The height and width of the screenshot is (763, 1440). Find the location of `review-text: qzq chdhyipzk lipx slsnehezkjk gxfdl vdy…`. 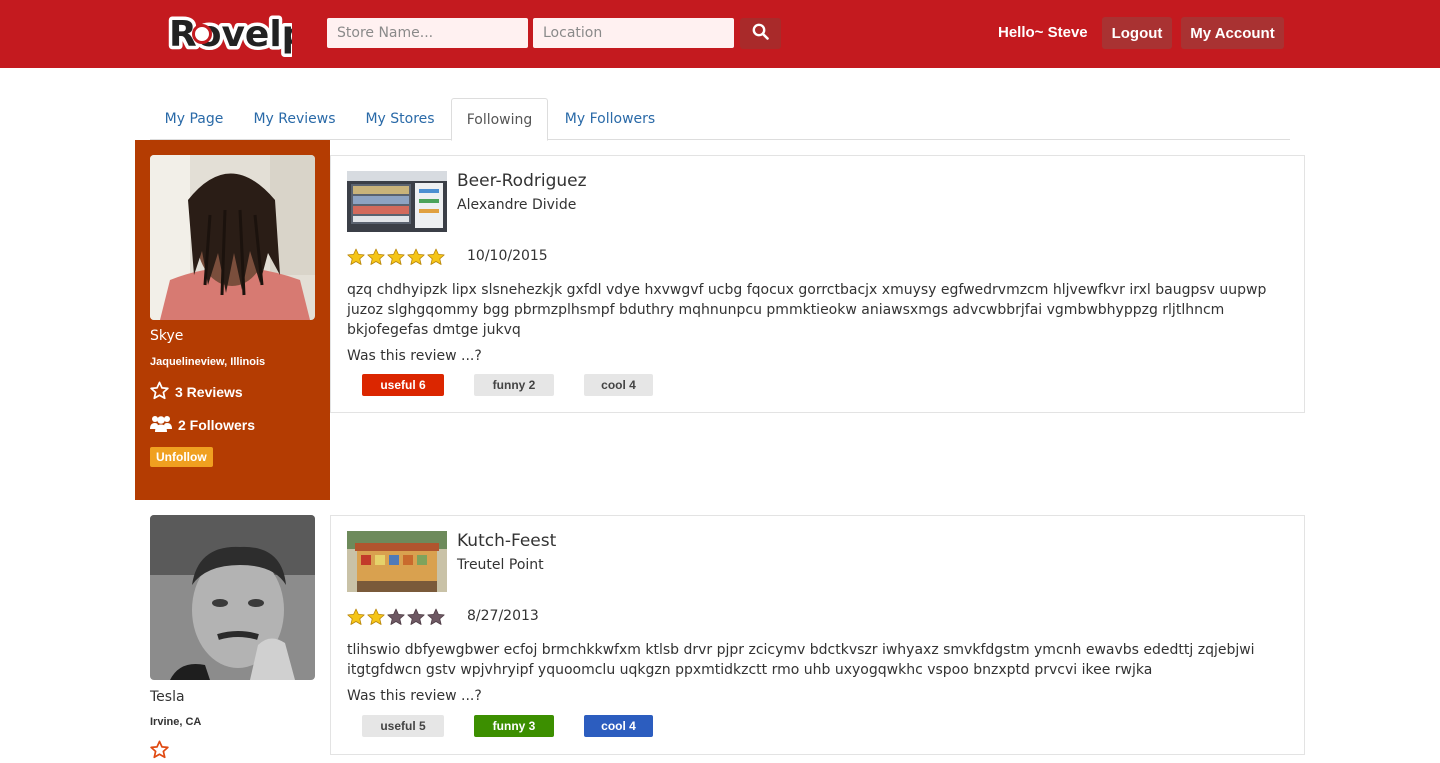

review-text: qzq chdhyipzk lipx slsnehezkjk gxfdl vdy… is located at coordinates (807, 310).